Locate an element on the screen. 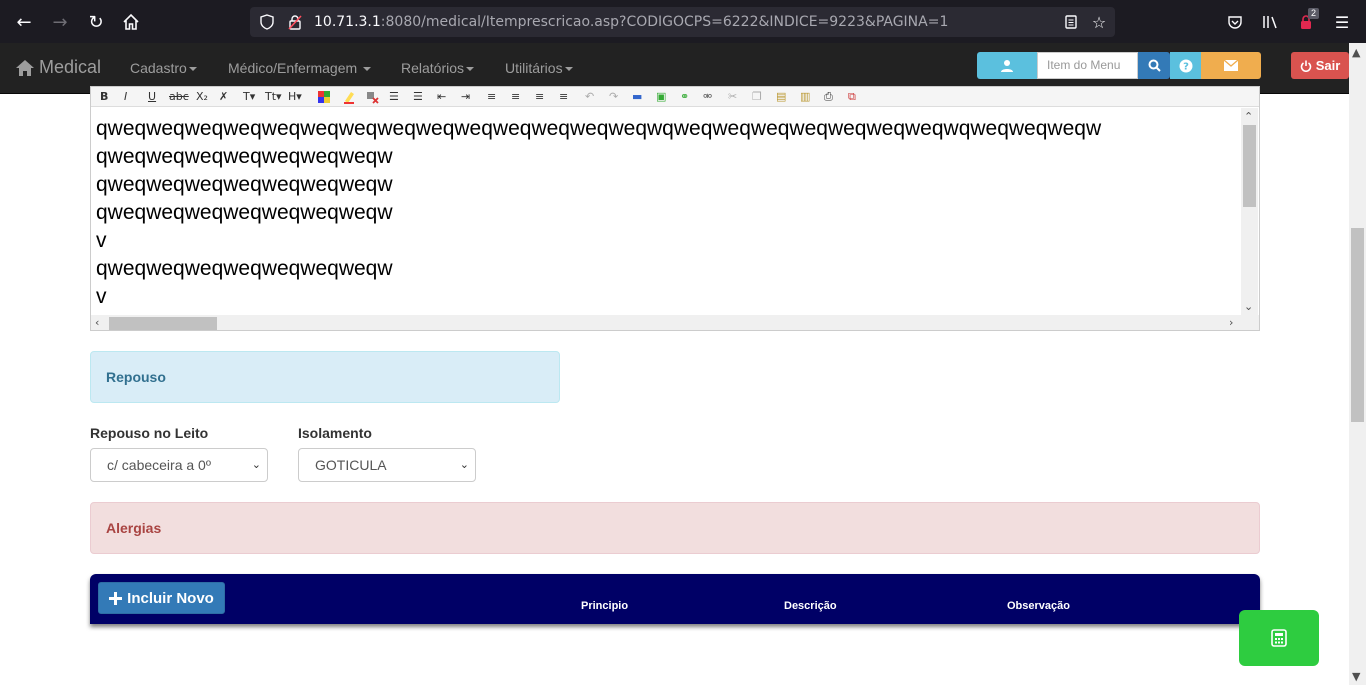 The height and width of the screenshot is (685, 1366). logout-label: Sair is located at coordinates (1328, 65).